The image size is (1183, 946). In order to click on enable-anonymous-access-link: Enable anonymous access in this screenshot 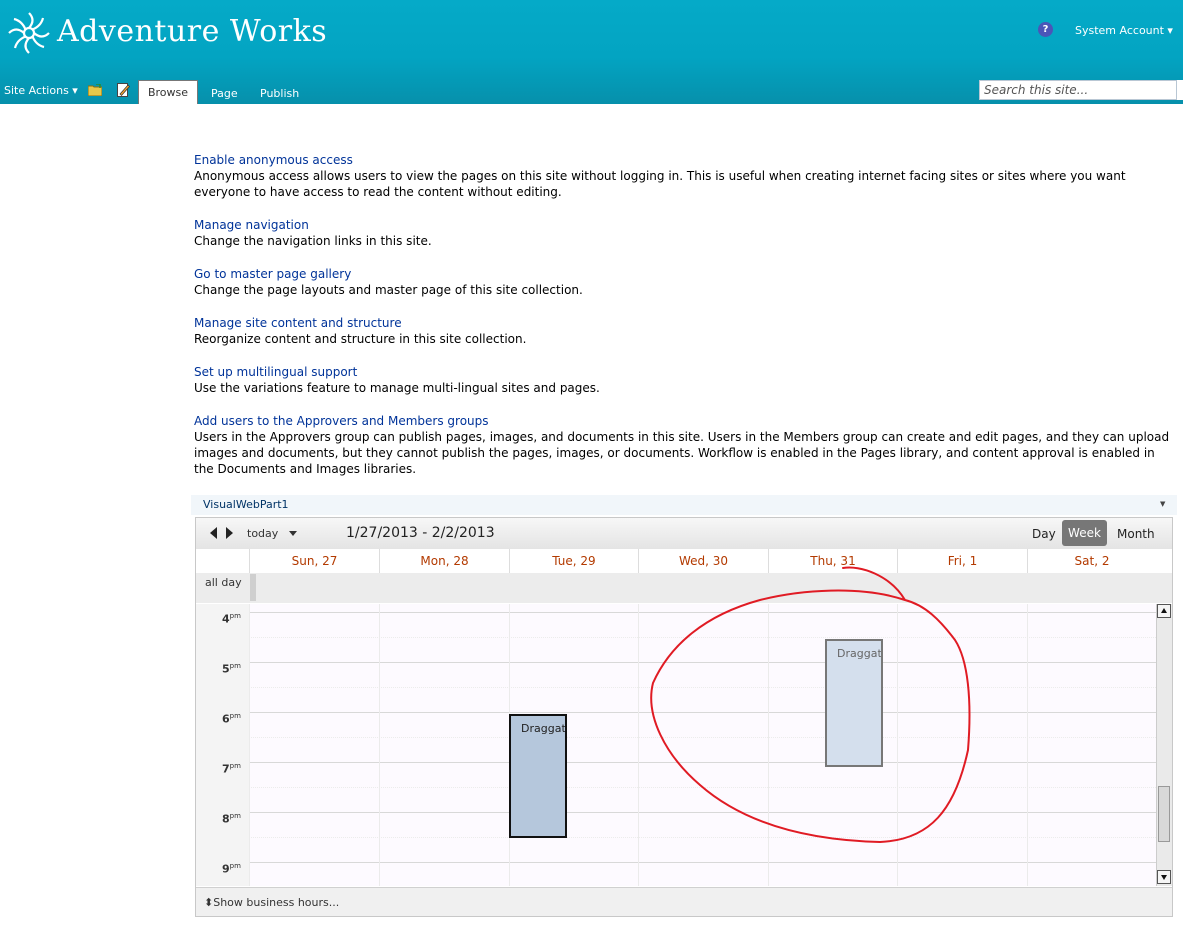, I will do `click(684, 160)`.